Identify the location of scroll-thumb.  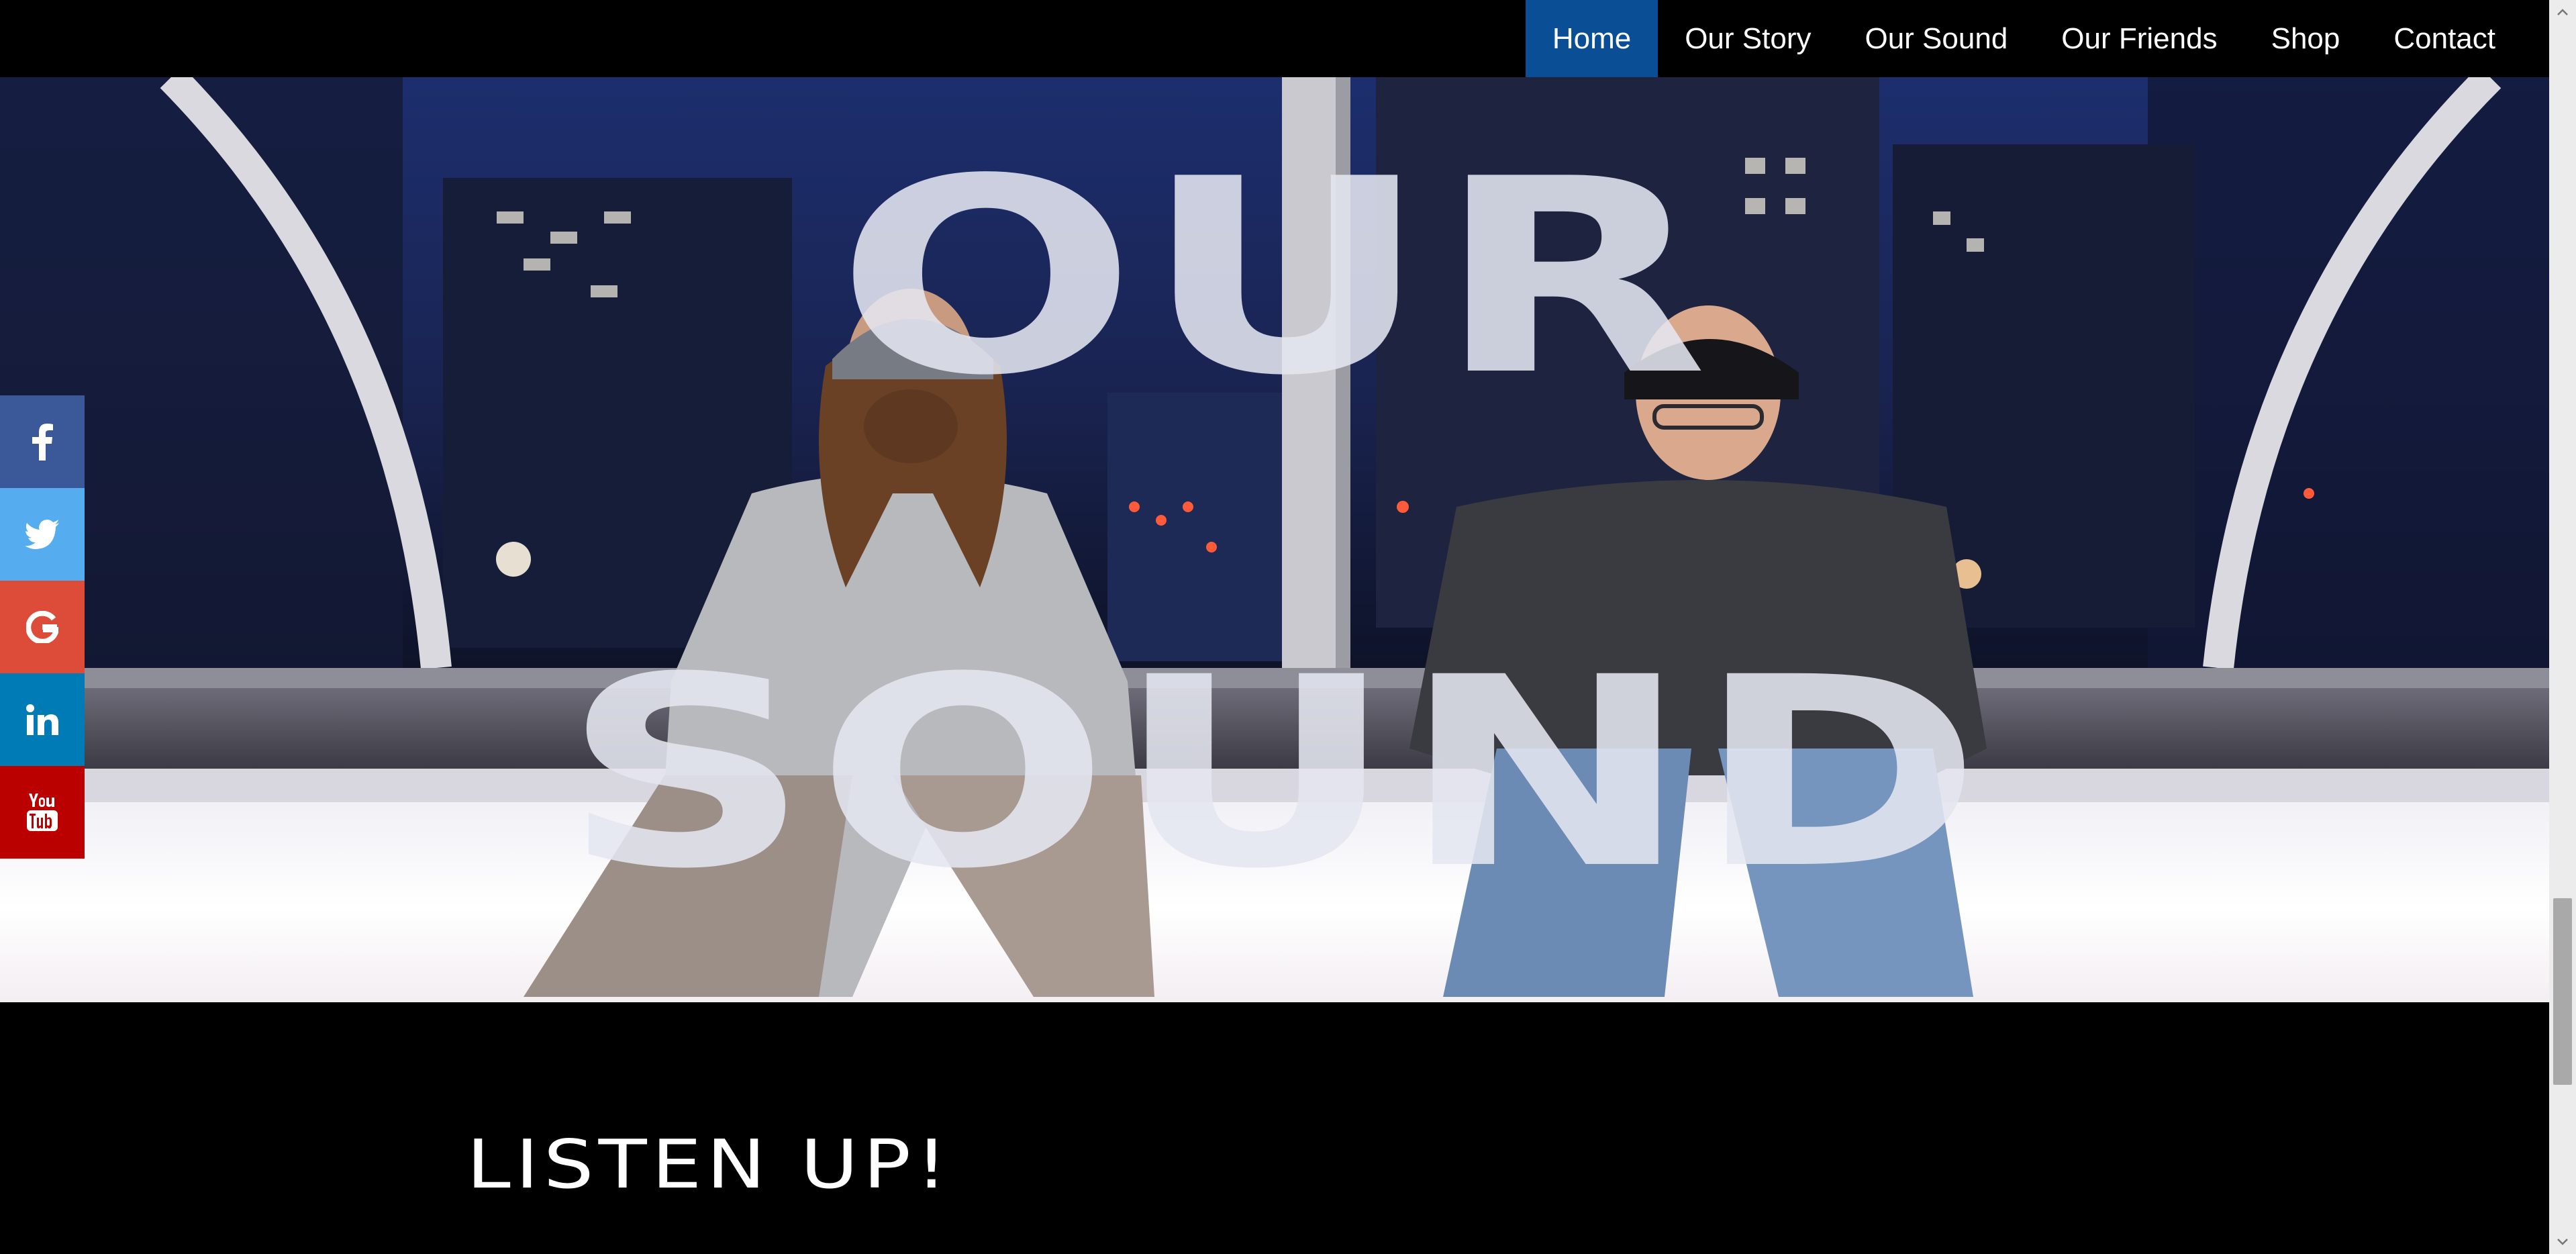
(2562, 991).